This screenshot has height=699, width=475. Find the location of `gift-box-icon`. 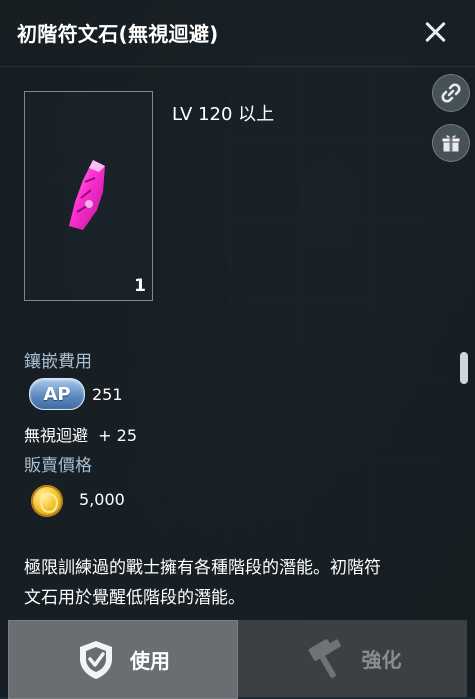

gift-box-icon is located at coordinates (451, 143).